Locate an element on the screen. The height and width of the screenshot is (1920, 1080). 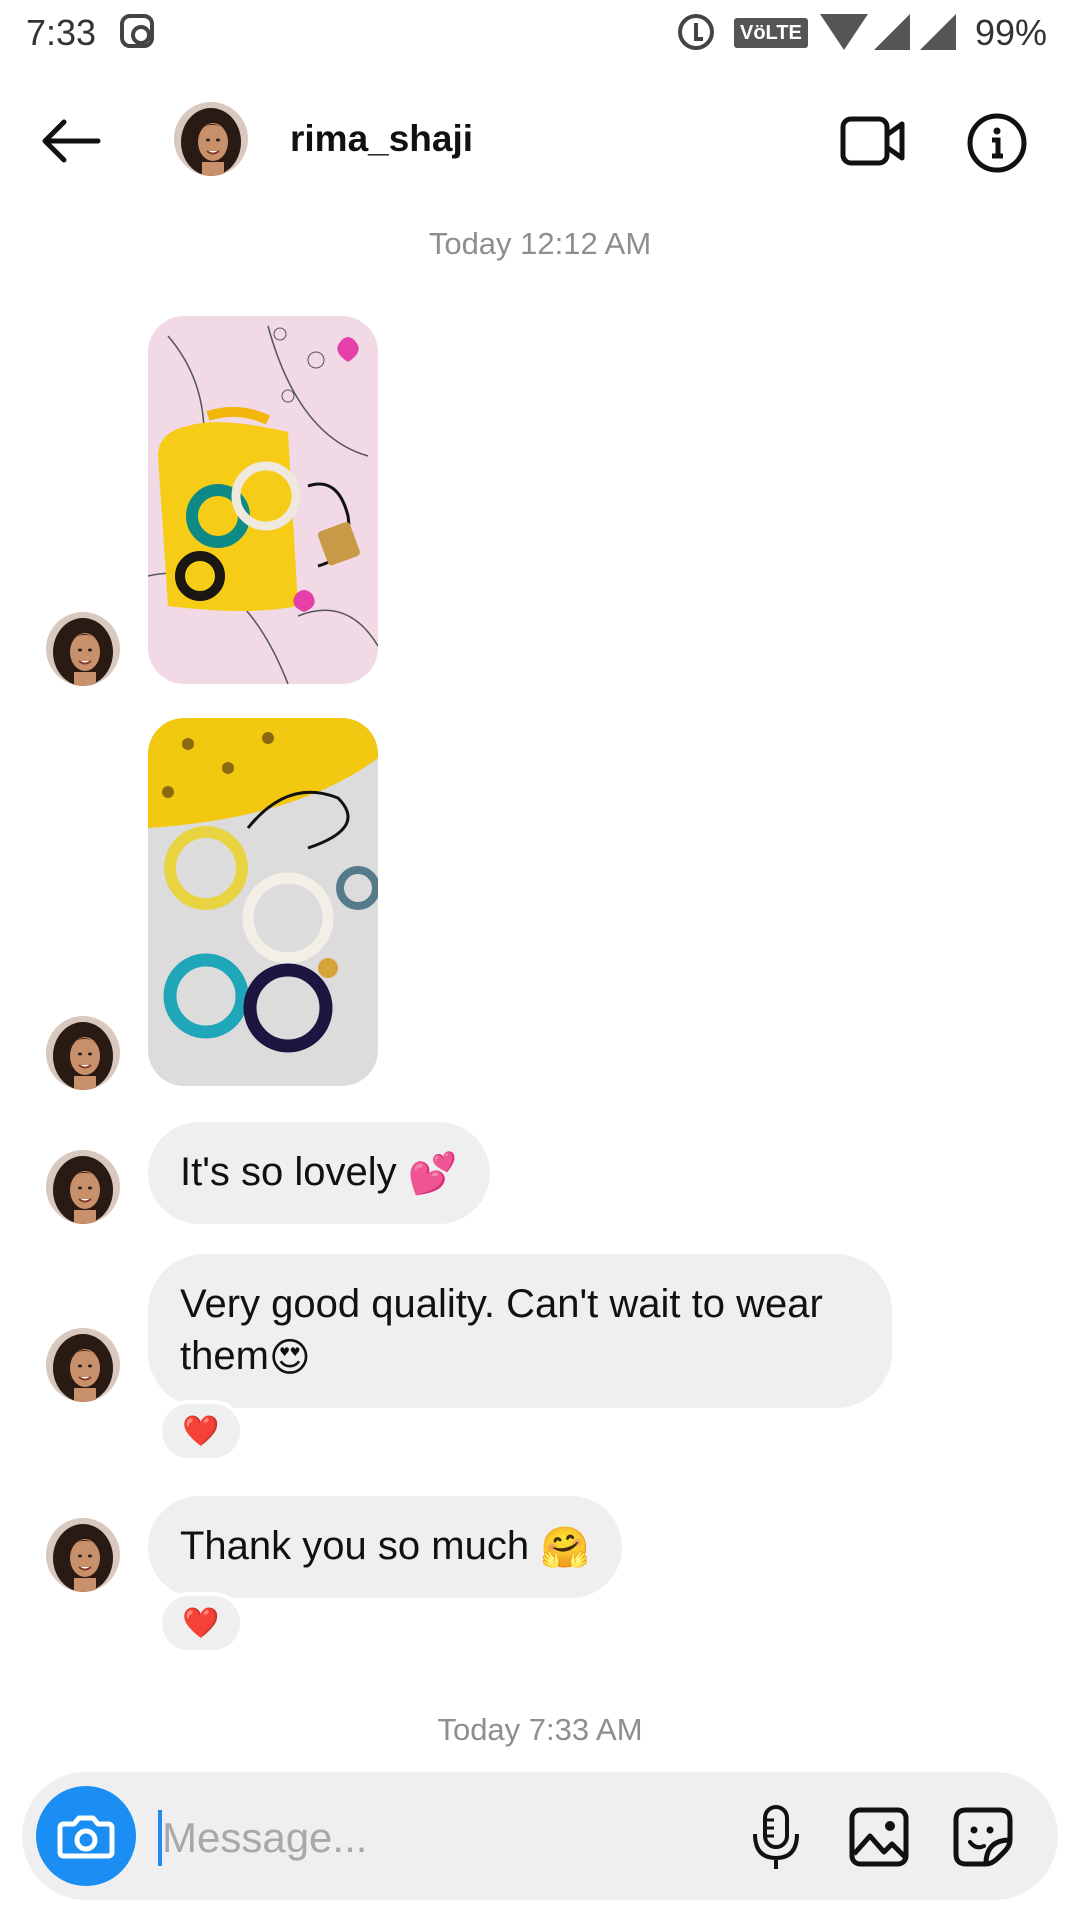
heart-eyes-emoji: 😍 is located at coordinates (289, 1358).